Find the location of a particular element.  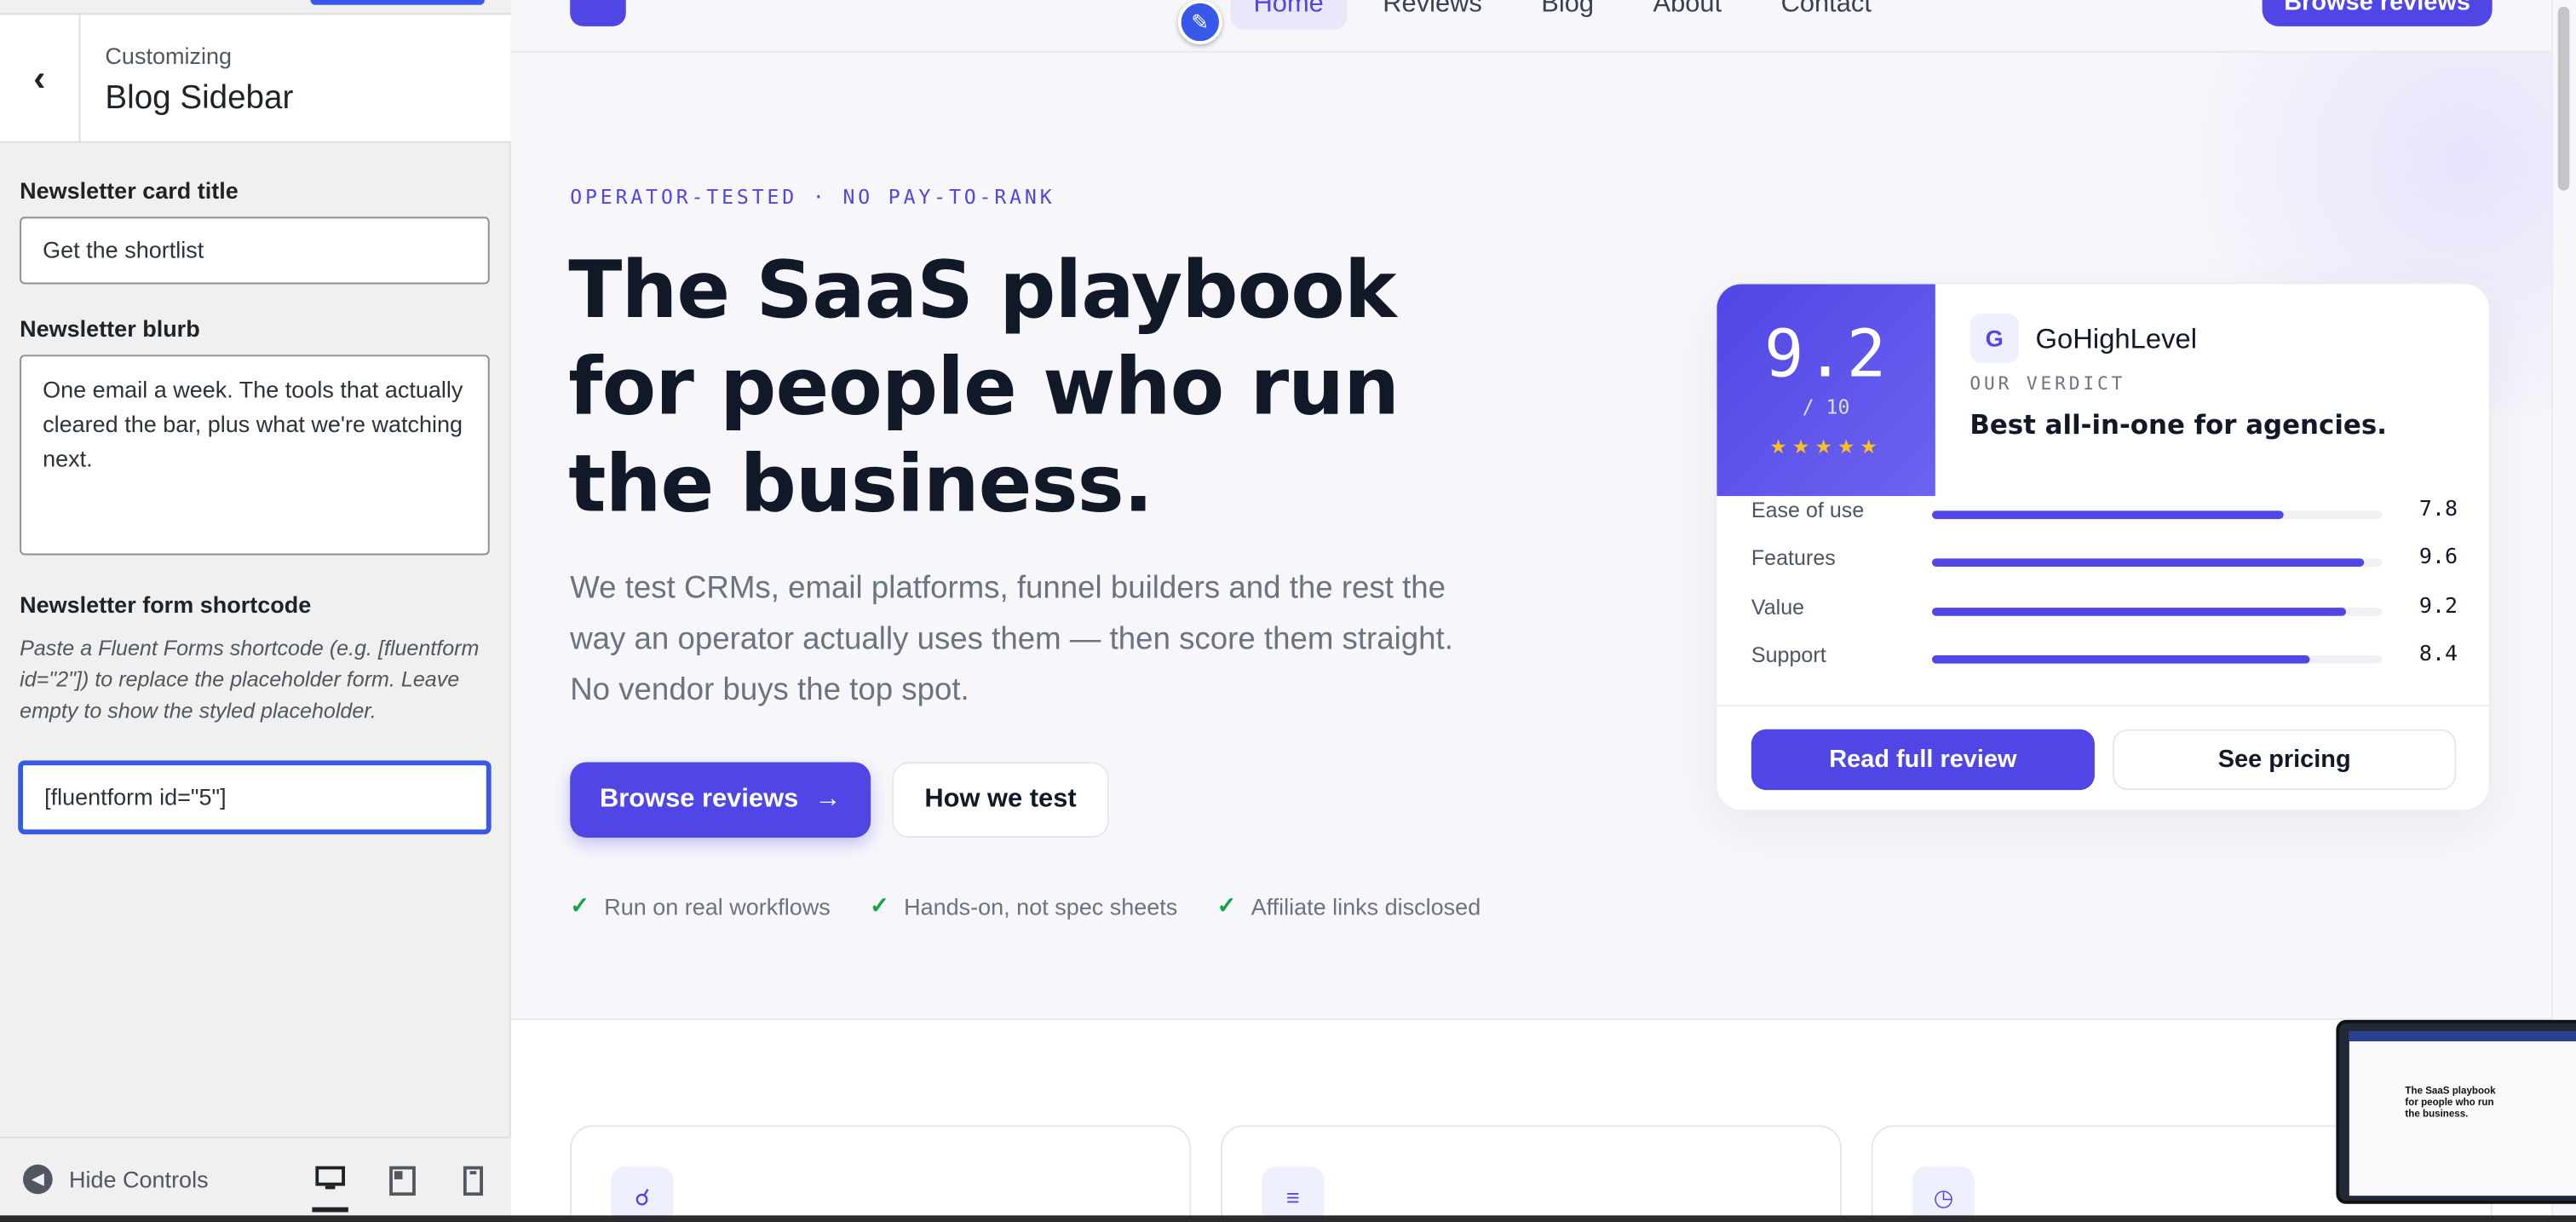

check-item: ✓ Affiliate links disclosed is located at coordinates (1349, 906).